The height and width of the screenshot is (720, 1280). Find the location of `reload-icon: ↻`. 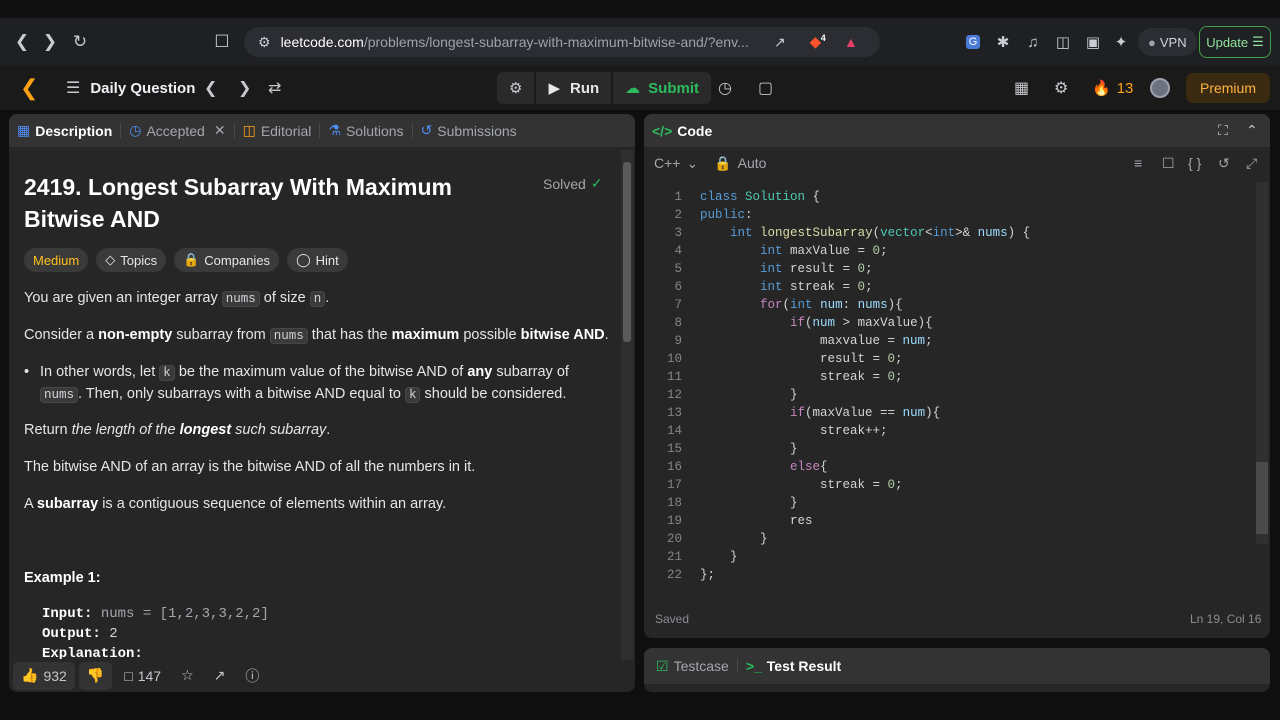

reload-icon: ↻ is located at coordinates (80, 42).